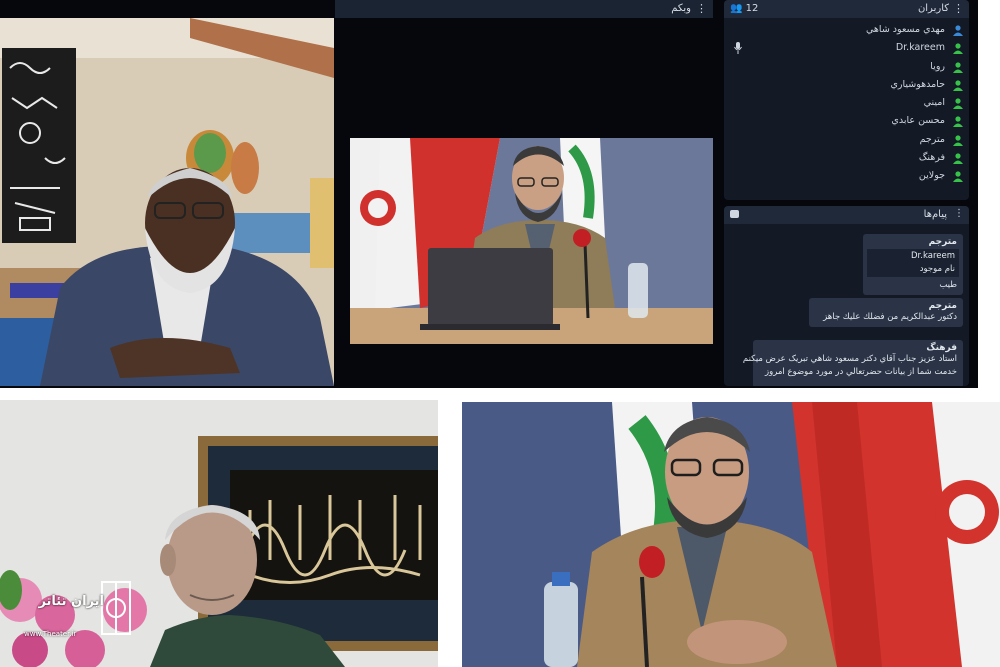 This screenshot has height=667, width=1000. I want to click on user-item: رويا, so click(846, 68).